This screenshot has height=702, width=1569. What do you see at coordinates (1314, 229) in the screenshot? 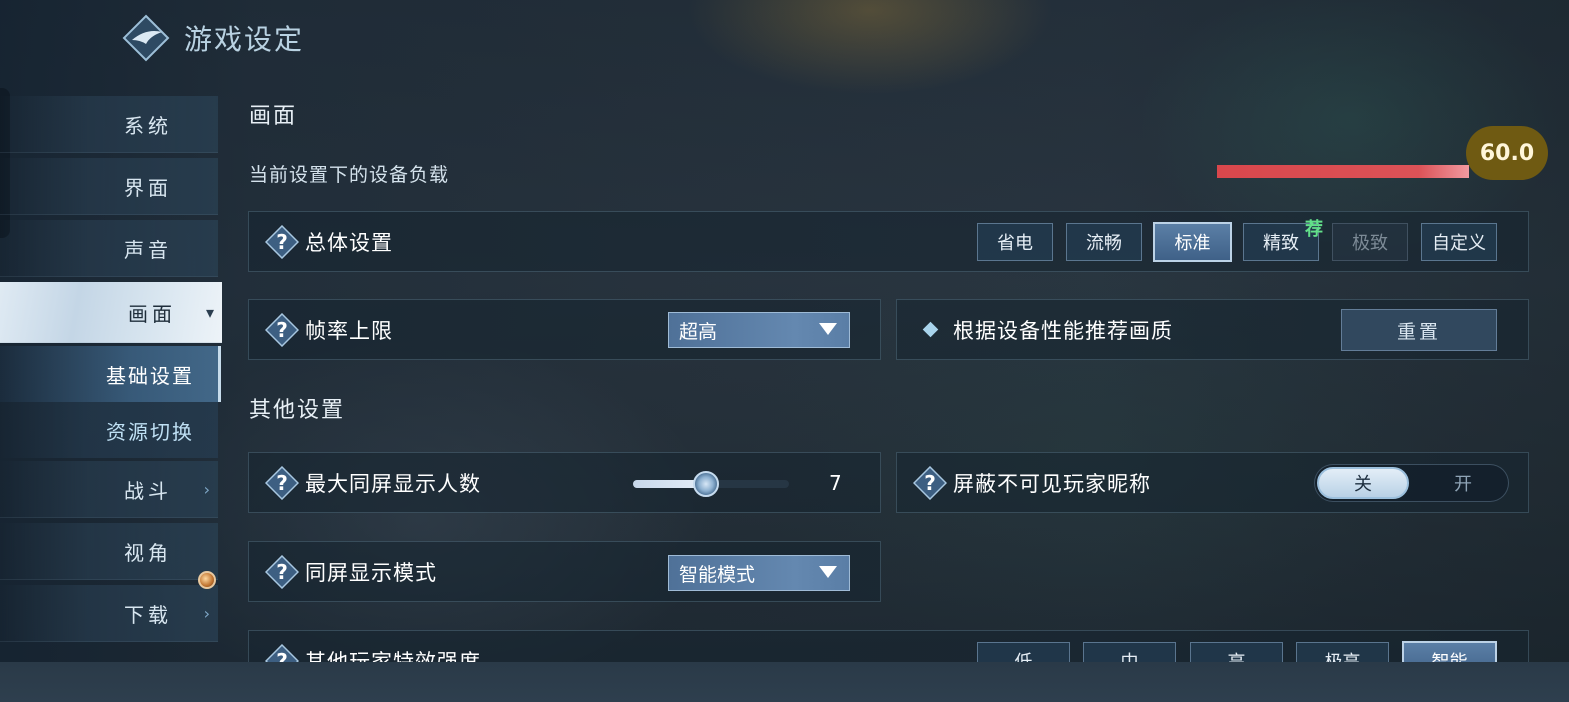
I see `recommended-tag: 荐` at bounding box center [1314, 229].